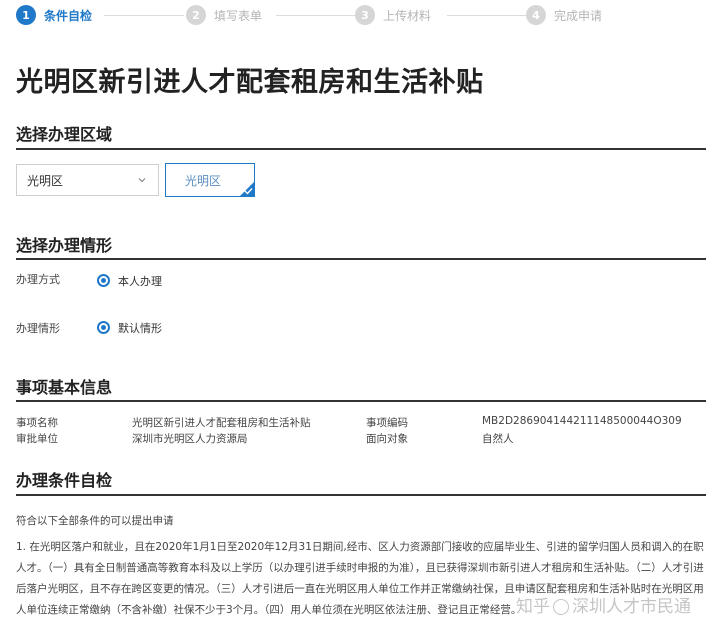 The image size is (720, 633). Describe the element at coordinates (87, 180) in the screenshot. I see `region-select: 光明区` at that location.